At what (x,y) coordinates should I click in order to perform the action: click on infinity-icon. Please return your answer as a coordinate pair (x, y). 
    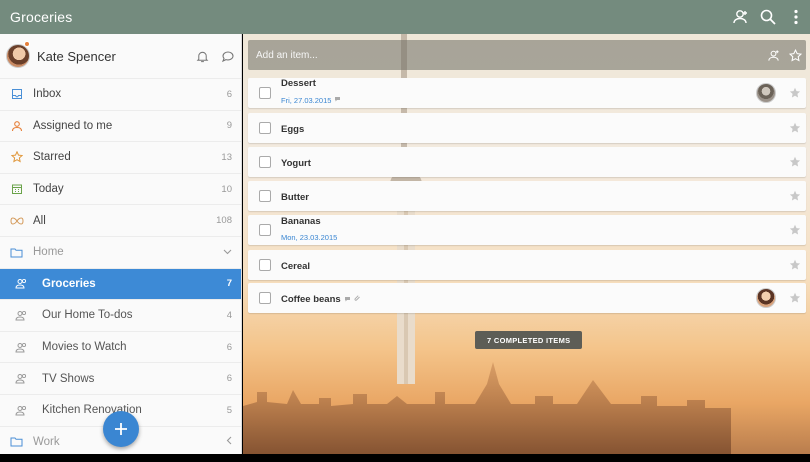
    Looking at the image, I should click on (16, 221).